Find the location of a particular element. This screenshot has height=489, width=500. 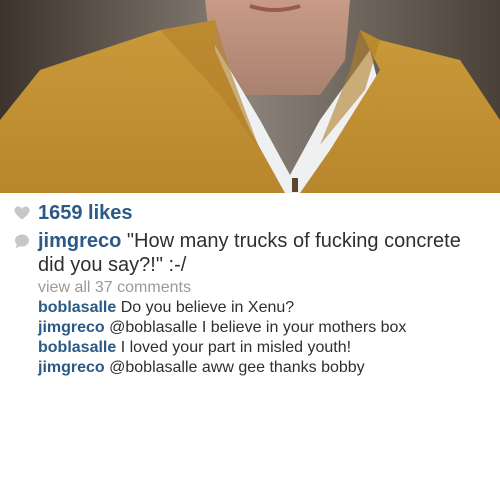

comment-bubble-icon is located at coordinates (26, 239).